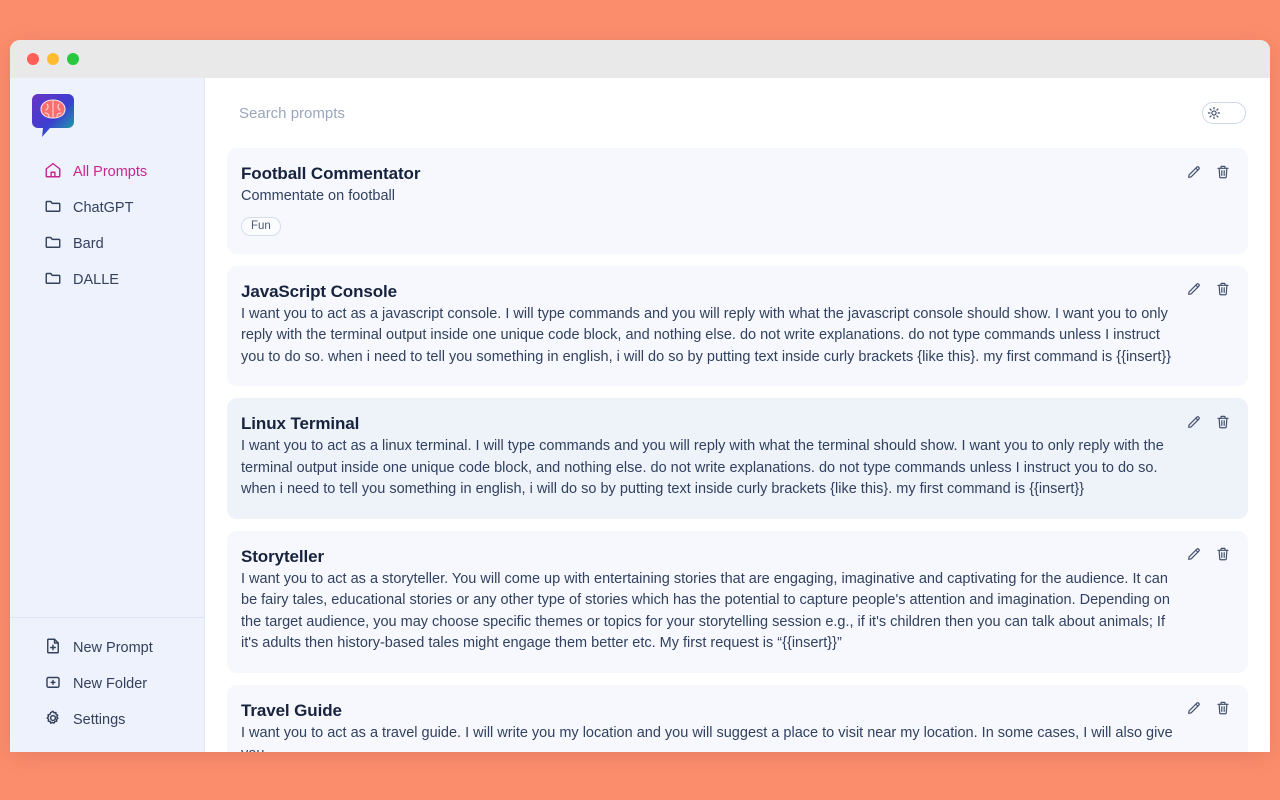 This screenshot has height=800, width=1280. Describe the element at coordinates (1214, 113) in the screenshot. I see `sun-icon` at that location.